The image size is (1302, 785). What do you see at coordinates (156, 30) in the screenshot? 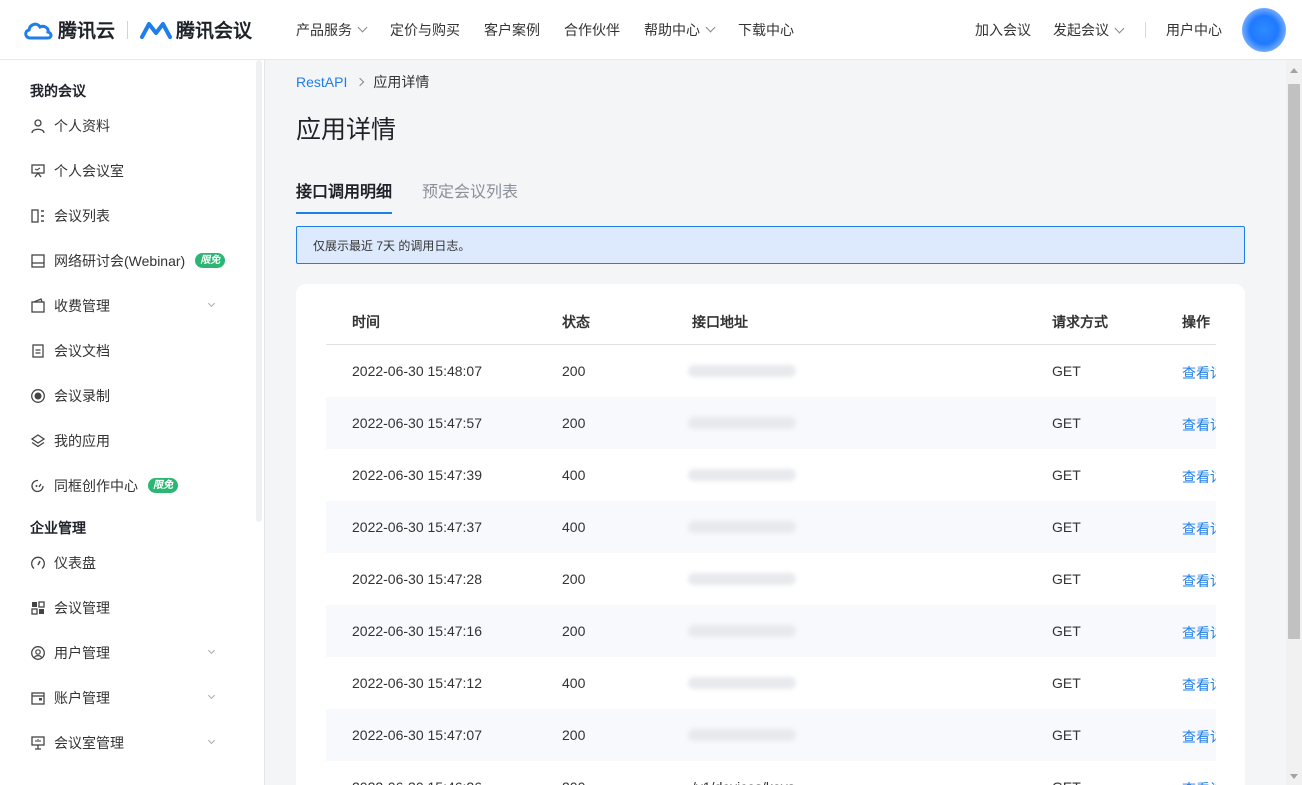
I see `meeting-logo-icon` at bounding box center [156, 30].